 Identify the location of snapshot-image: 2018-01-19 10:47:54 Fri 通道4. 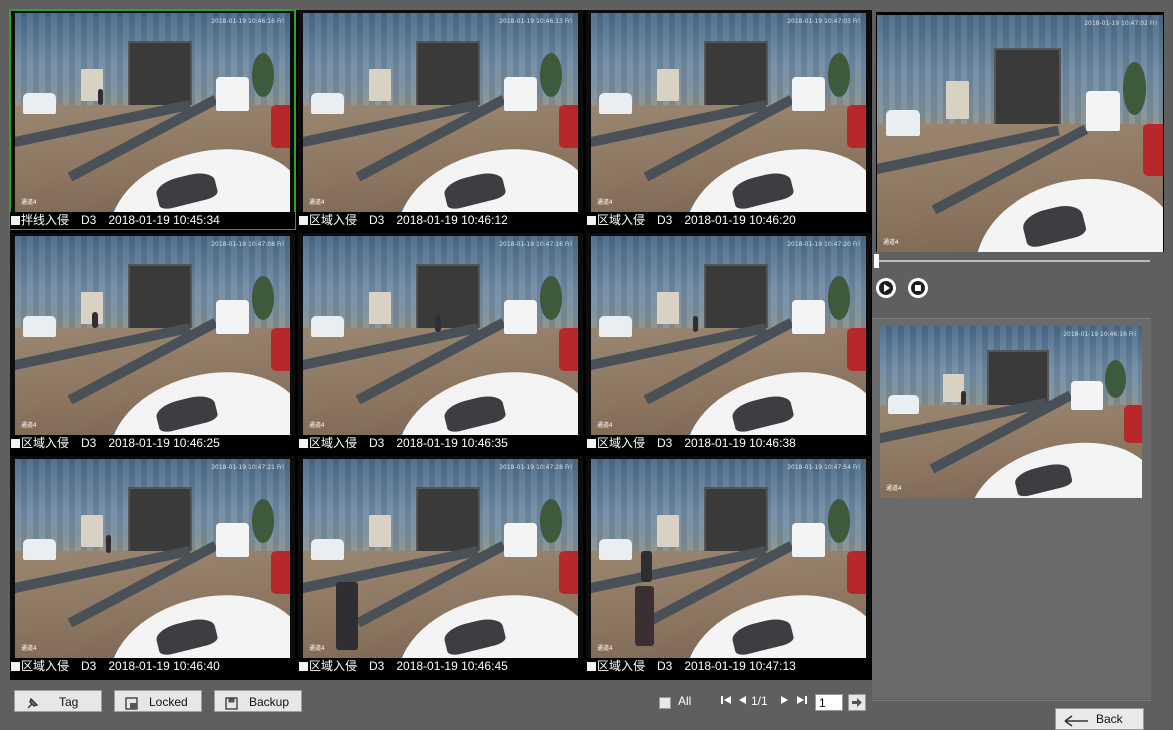
(728, 558).